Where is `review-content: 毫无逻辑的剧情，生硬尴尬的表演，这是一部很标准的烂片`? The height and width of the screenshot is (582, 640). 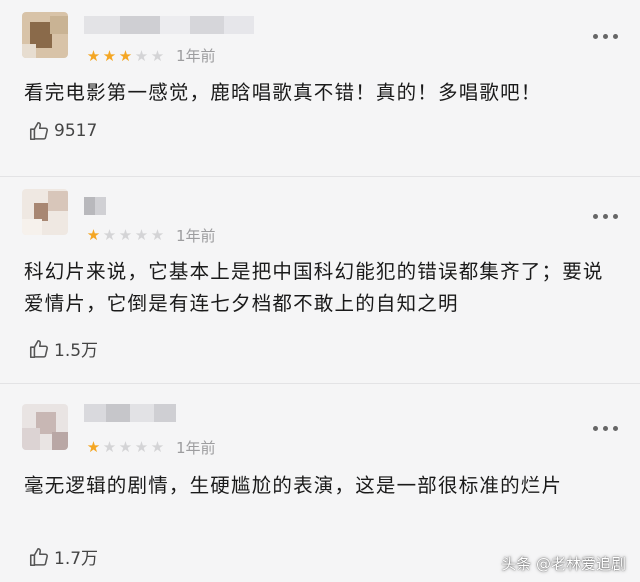 review-content: 毫无逻辑的剧情，生硬尴尬的表演，这是一部很标准的烂片 is located at coordinates (293, 485).